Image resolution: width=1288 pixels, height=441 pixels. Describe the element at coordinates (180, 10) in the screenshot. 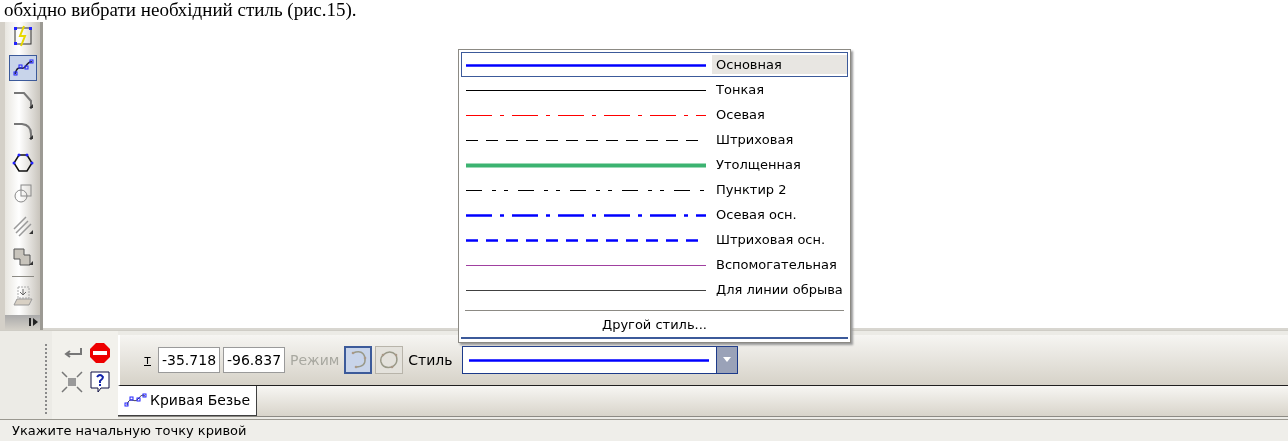

I see `caption-text: обхідно вибрати необхідний стиль (рис.15).` at that location.